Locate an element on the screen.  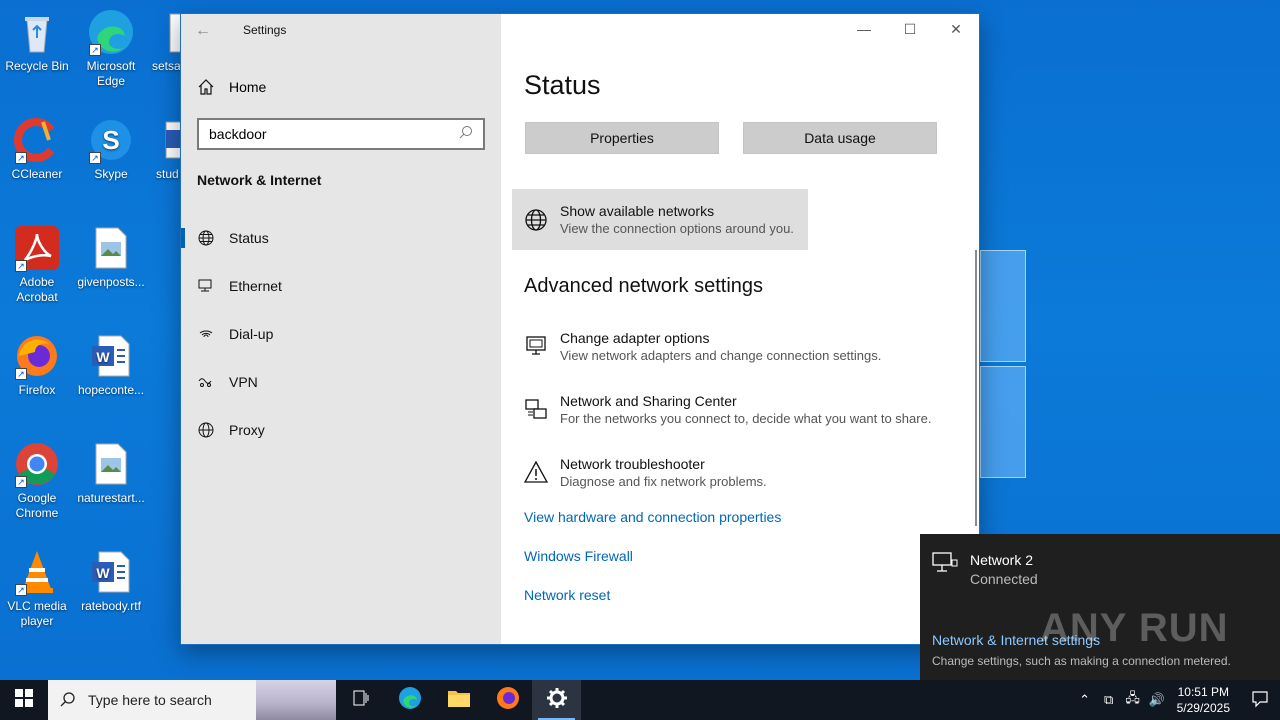
notification-button is located at coordinates (1260, 700).